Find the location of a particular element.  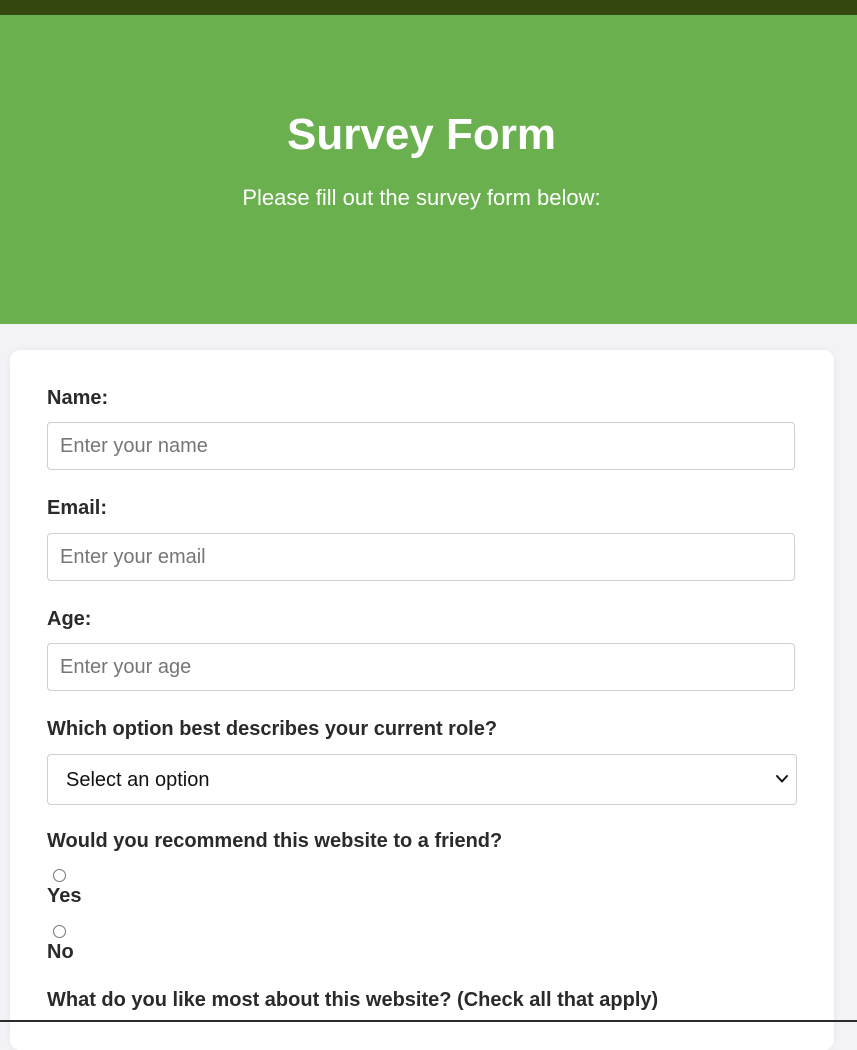

email-label: Email: is located at coordinates (77, 508).